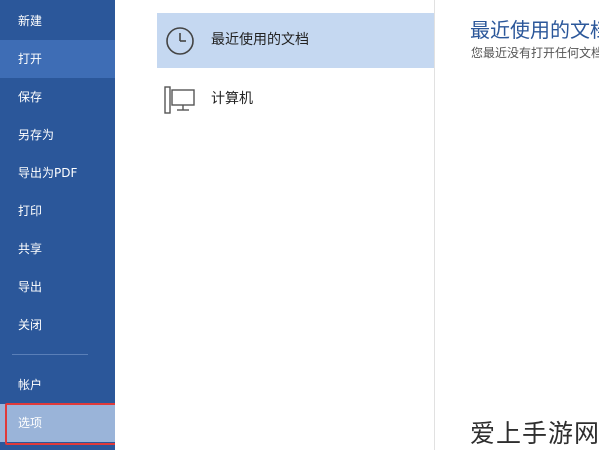 The image size is (599, 450). What do you see at coordinates (64, 424) in the screenshot?
I see `options-highlight-frame` at bounding box center [64, 424].